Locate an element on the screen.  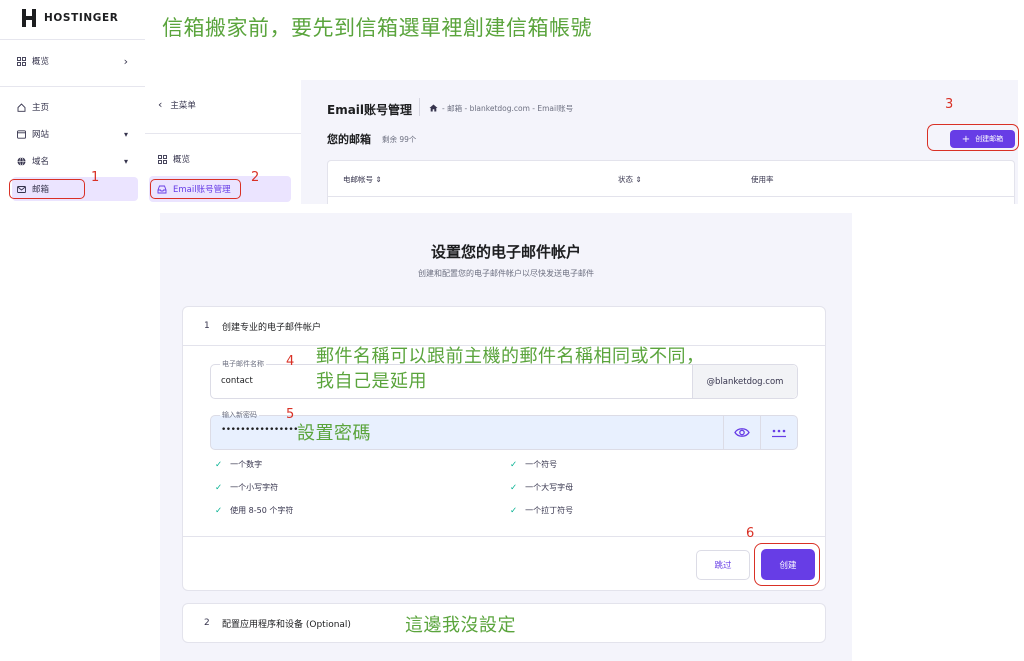
step-1-label: 创建专业的电子邮件帐户 is located at coordinates (272, 328).